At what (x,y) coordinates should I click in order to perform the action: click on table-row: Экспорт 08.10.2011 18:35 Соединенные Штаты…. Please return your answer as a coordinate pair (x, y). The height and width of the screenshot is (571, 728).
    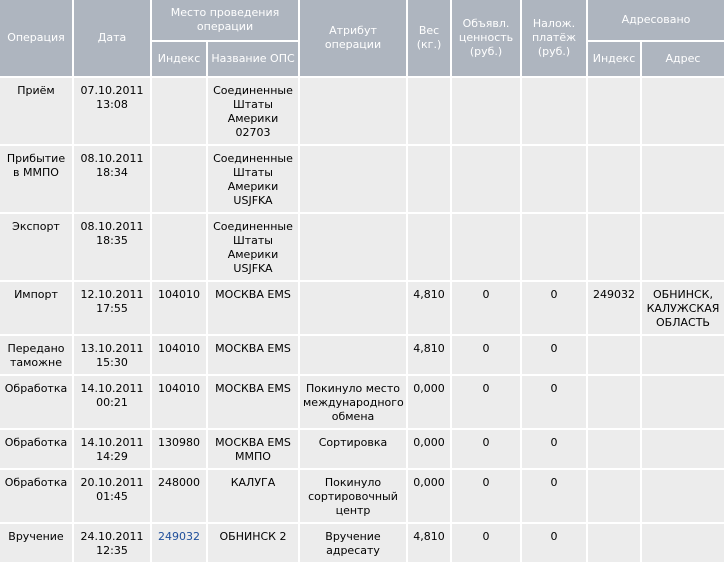
    Looking at the image, I should click on (362, 247).